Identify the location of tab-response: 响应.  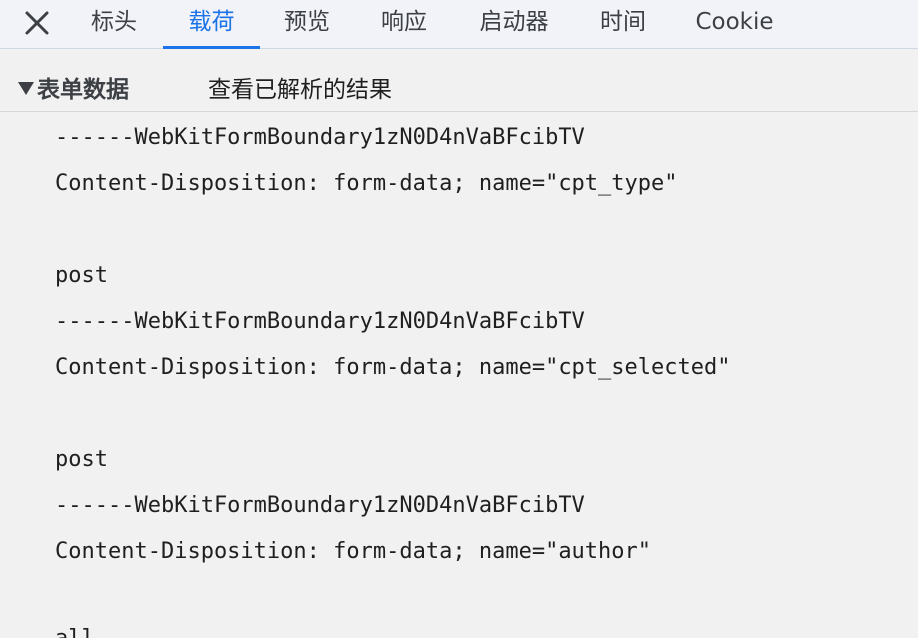
(404, 24).